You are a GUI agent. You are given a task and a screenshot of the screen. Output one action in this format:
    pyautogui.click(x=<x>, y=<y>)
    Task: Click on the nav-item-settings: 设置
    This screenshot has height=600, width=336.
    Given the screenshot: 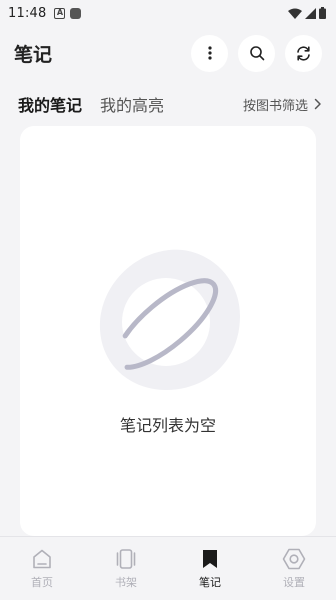 What is the action you would take?
    pyautogui.click(x=294, y=568)
    